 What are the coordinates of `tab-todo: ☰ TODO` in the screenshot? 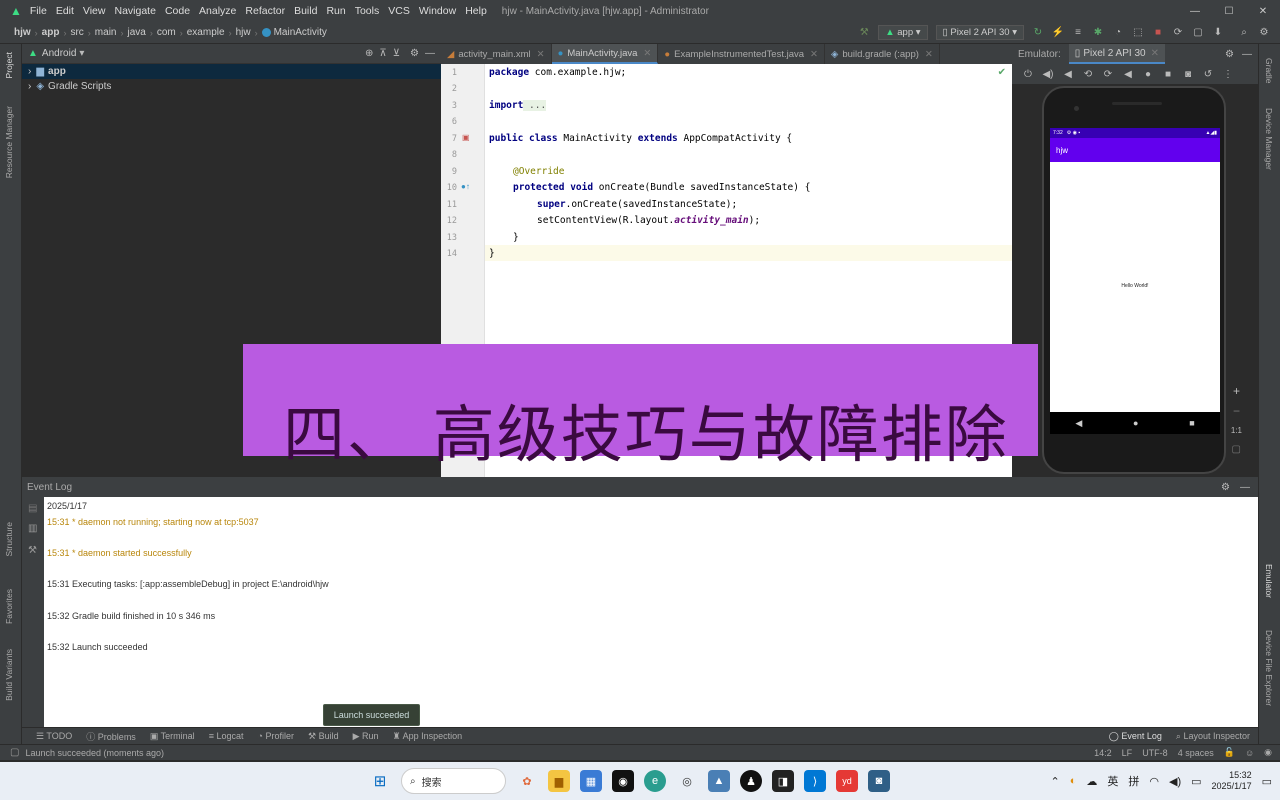 It's located at (54, 736).